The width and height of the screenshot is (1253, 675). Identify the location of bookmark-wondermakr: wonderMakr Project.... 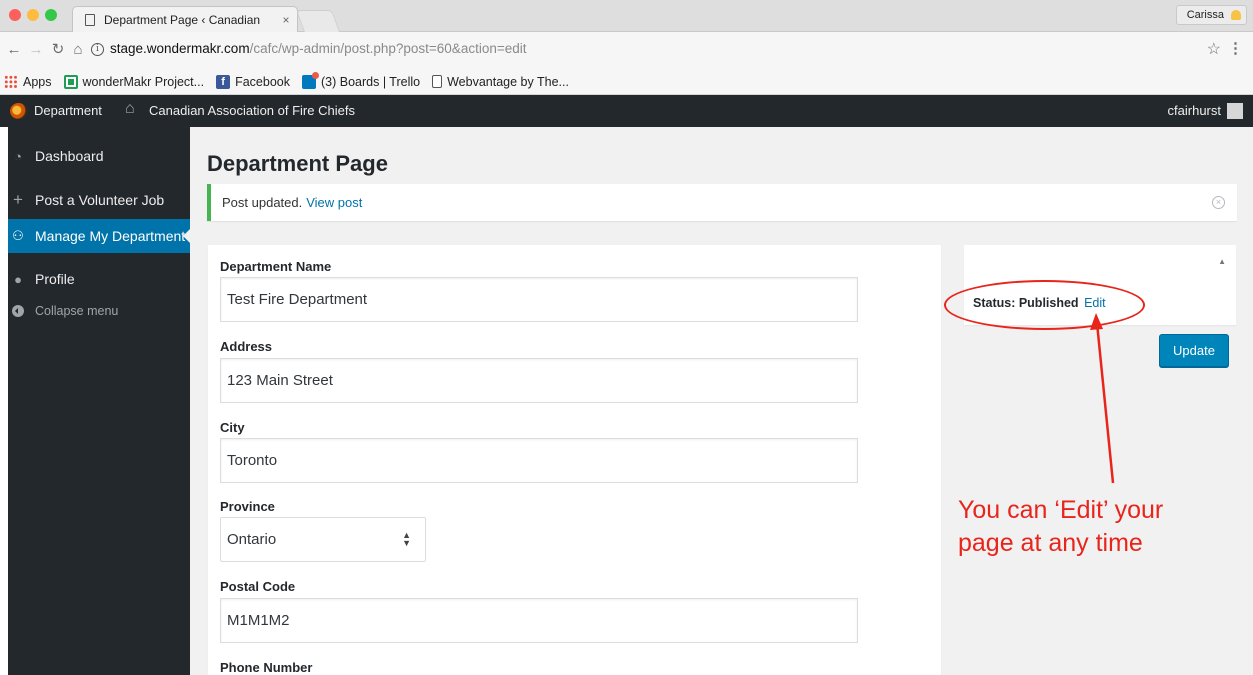
(134, 81).